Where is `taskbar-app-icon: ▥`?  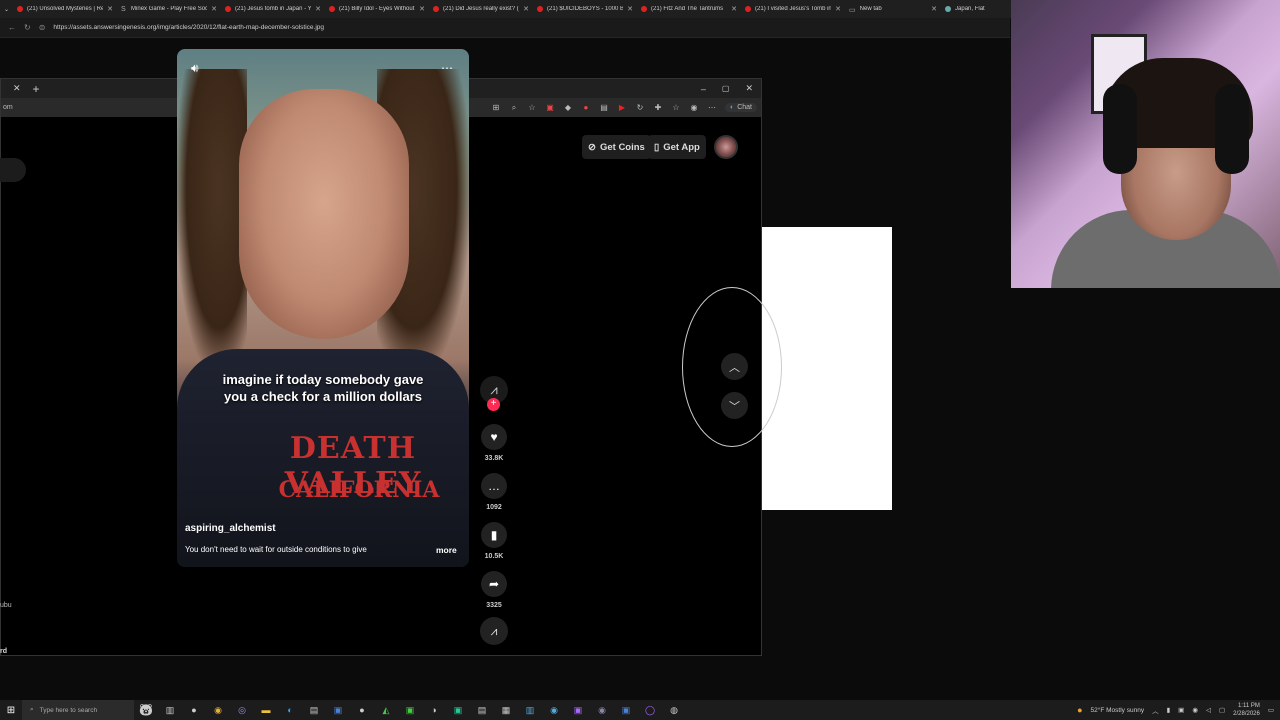 taskbar-app-icon: ▥ is located at coordinates (530, 710).